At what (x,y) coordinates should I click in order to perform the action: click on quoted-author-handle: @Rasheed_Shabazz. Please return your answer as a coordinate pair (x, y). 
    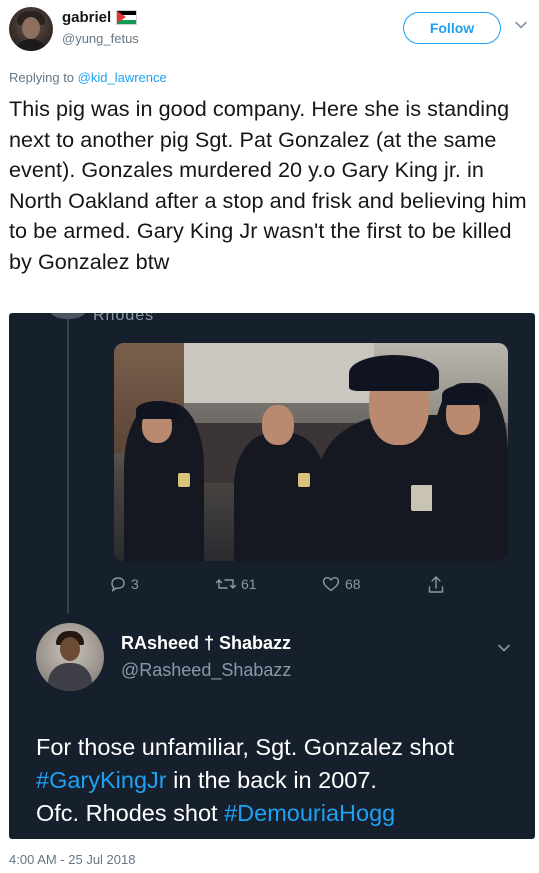
    Looking at the image, I should click on (206, 670).